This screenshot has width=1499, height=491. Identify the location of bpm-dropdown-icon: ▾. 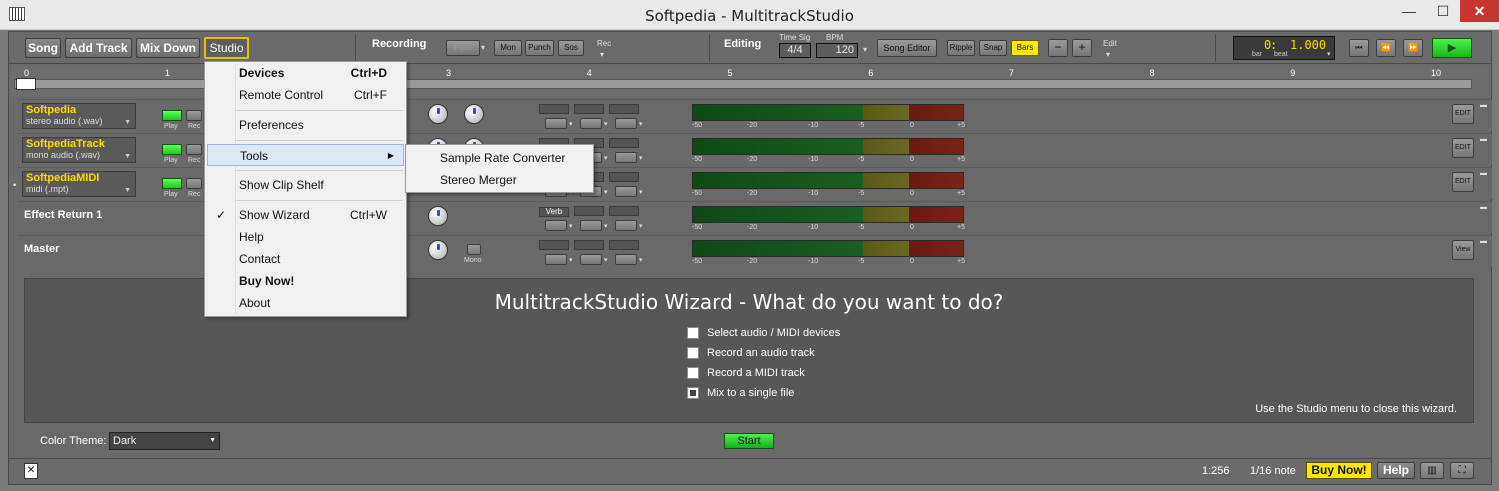
(865, 49).